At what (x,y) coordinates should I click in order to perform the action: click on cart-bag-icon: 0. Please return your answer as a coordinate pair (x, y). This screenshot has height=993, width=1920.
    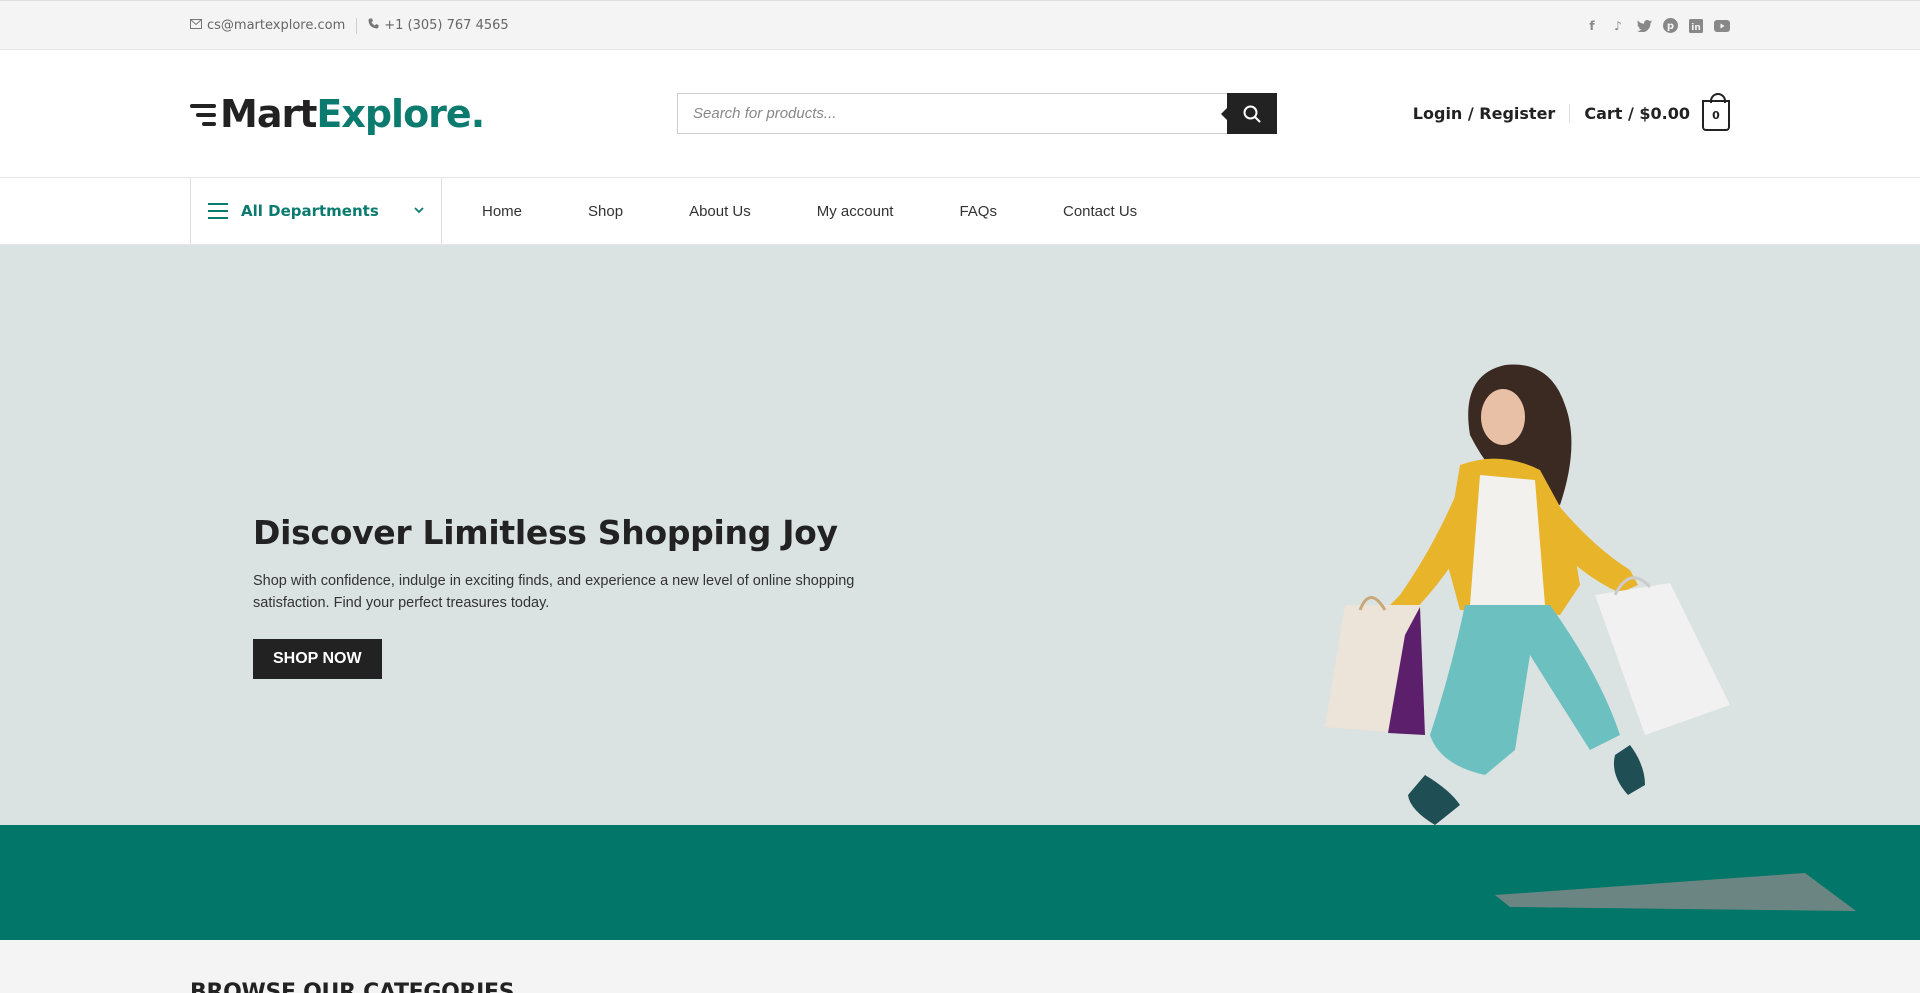
    Looking at the image, I should click on (1716, 112).